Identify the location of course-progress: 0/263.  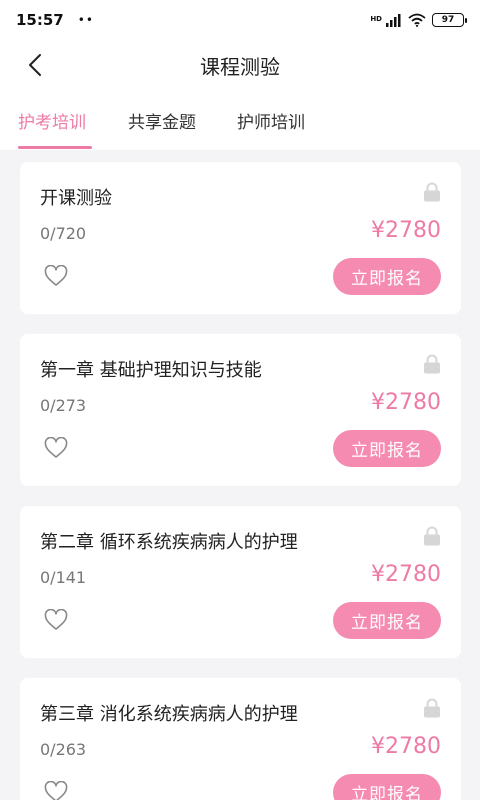
(63, 749).